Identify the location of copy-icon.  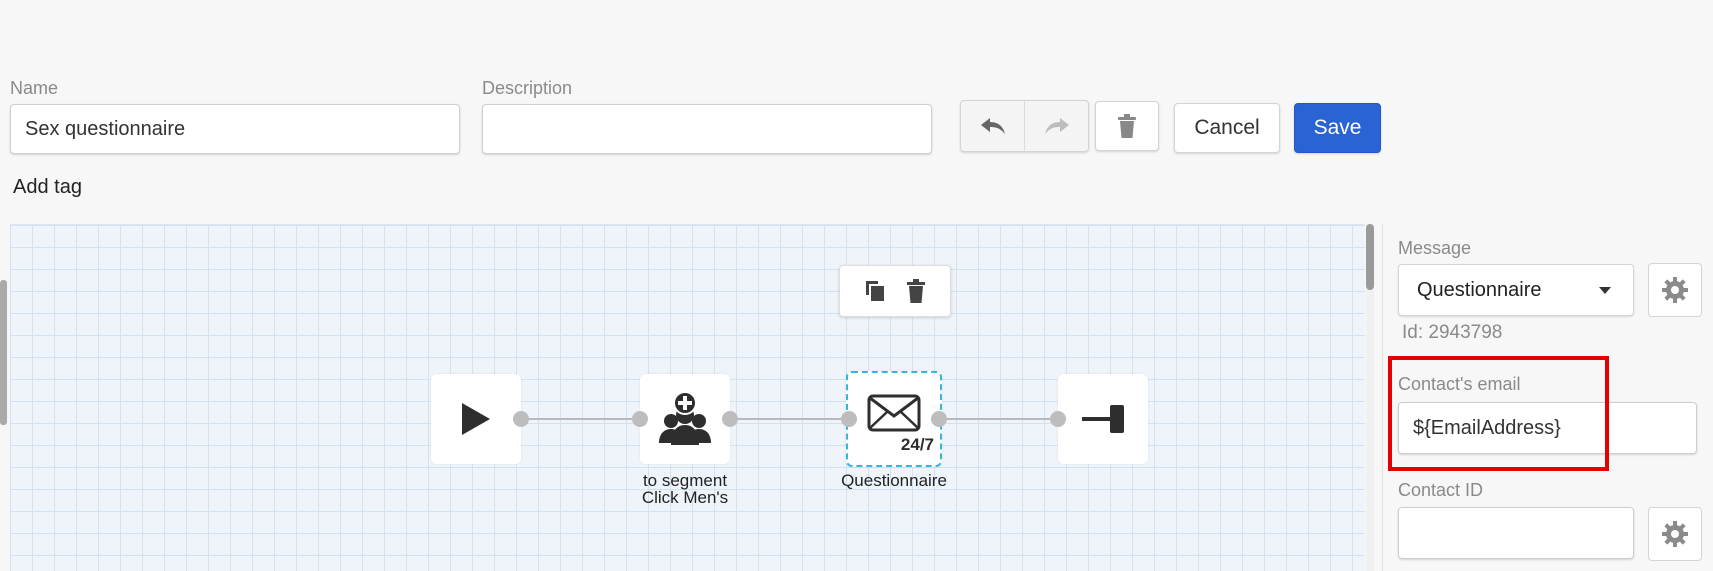
(875, 291).